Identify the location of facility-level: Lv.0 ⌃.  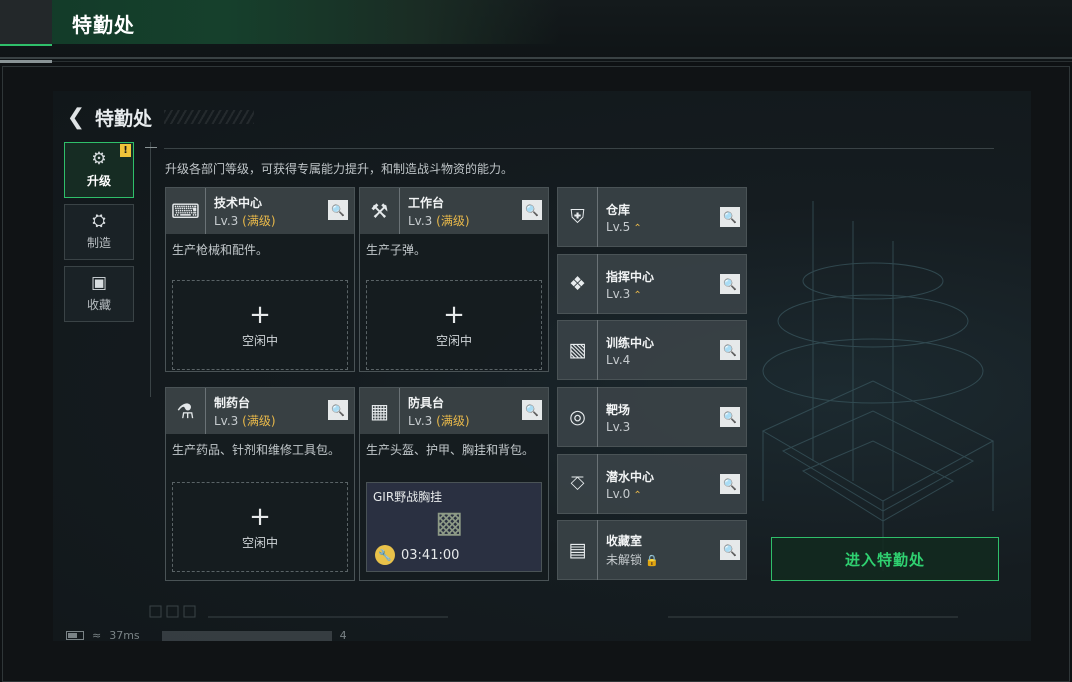
(624, 493).